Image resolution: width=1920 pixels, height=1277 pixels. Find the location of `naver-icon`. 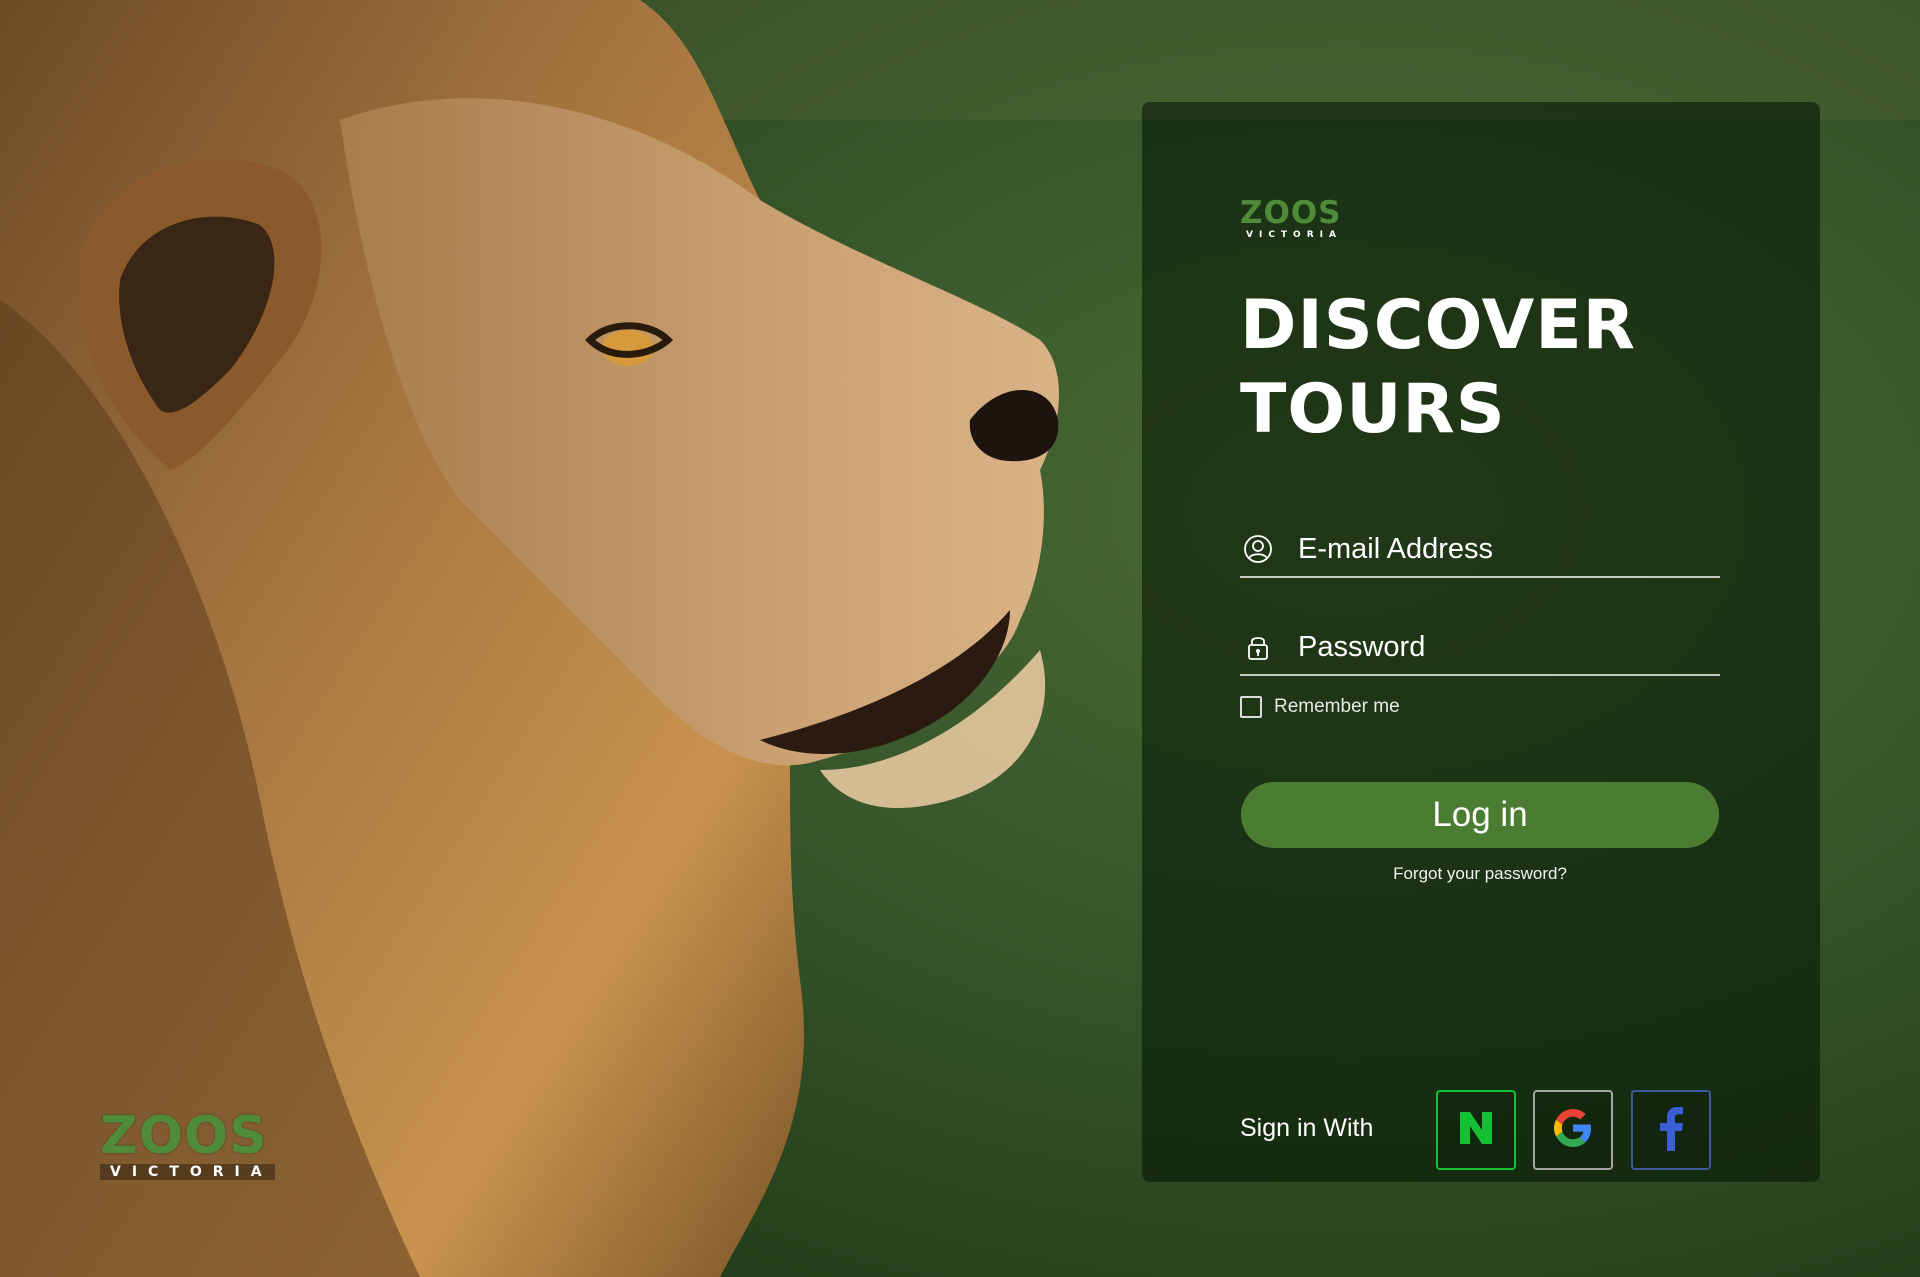

naver-icon is located at coordinates (1476, 1130).